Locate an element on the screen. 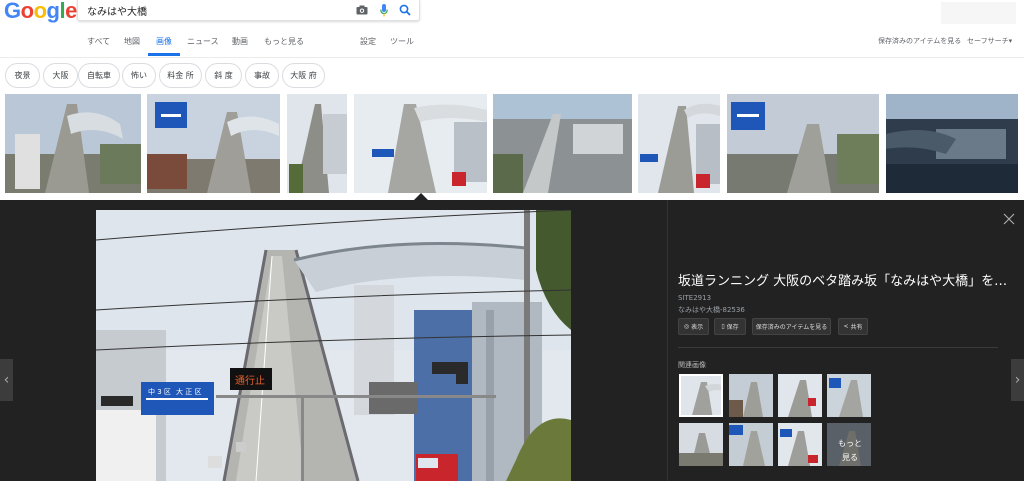  tab-settings: 設定 is located at coordinates (368, 41).